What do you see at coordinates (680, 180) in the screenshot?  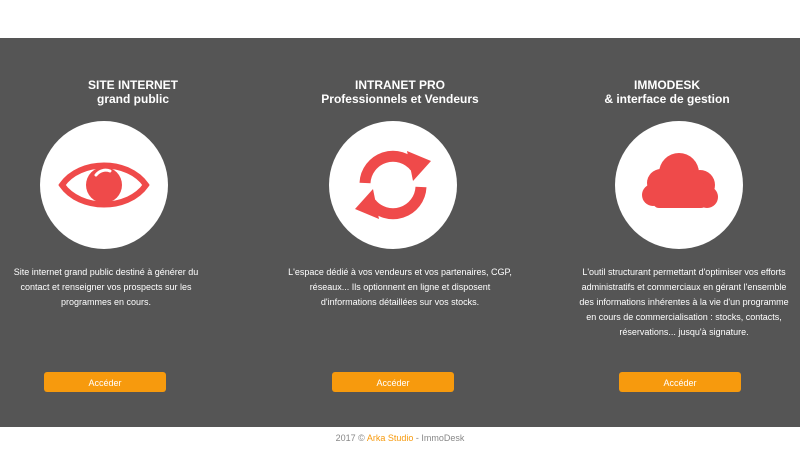 I see `cloud-icon` at bounding box center [680, 180].